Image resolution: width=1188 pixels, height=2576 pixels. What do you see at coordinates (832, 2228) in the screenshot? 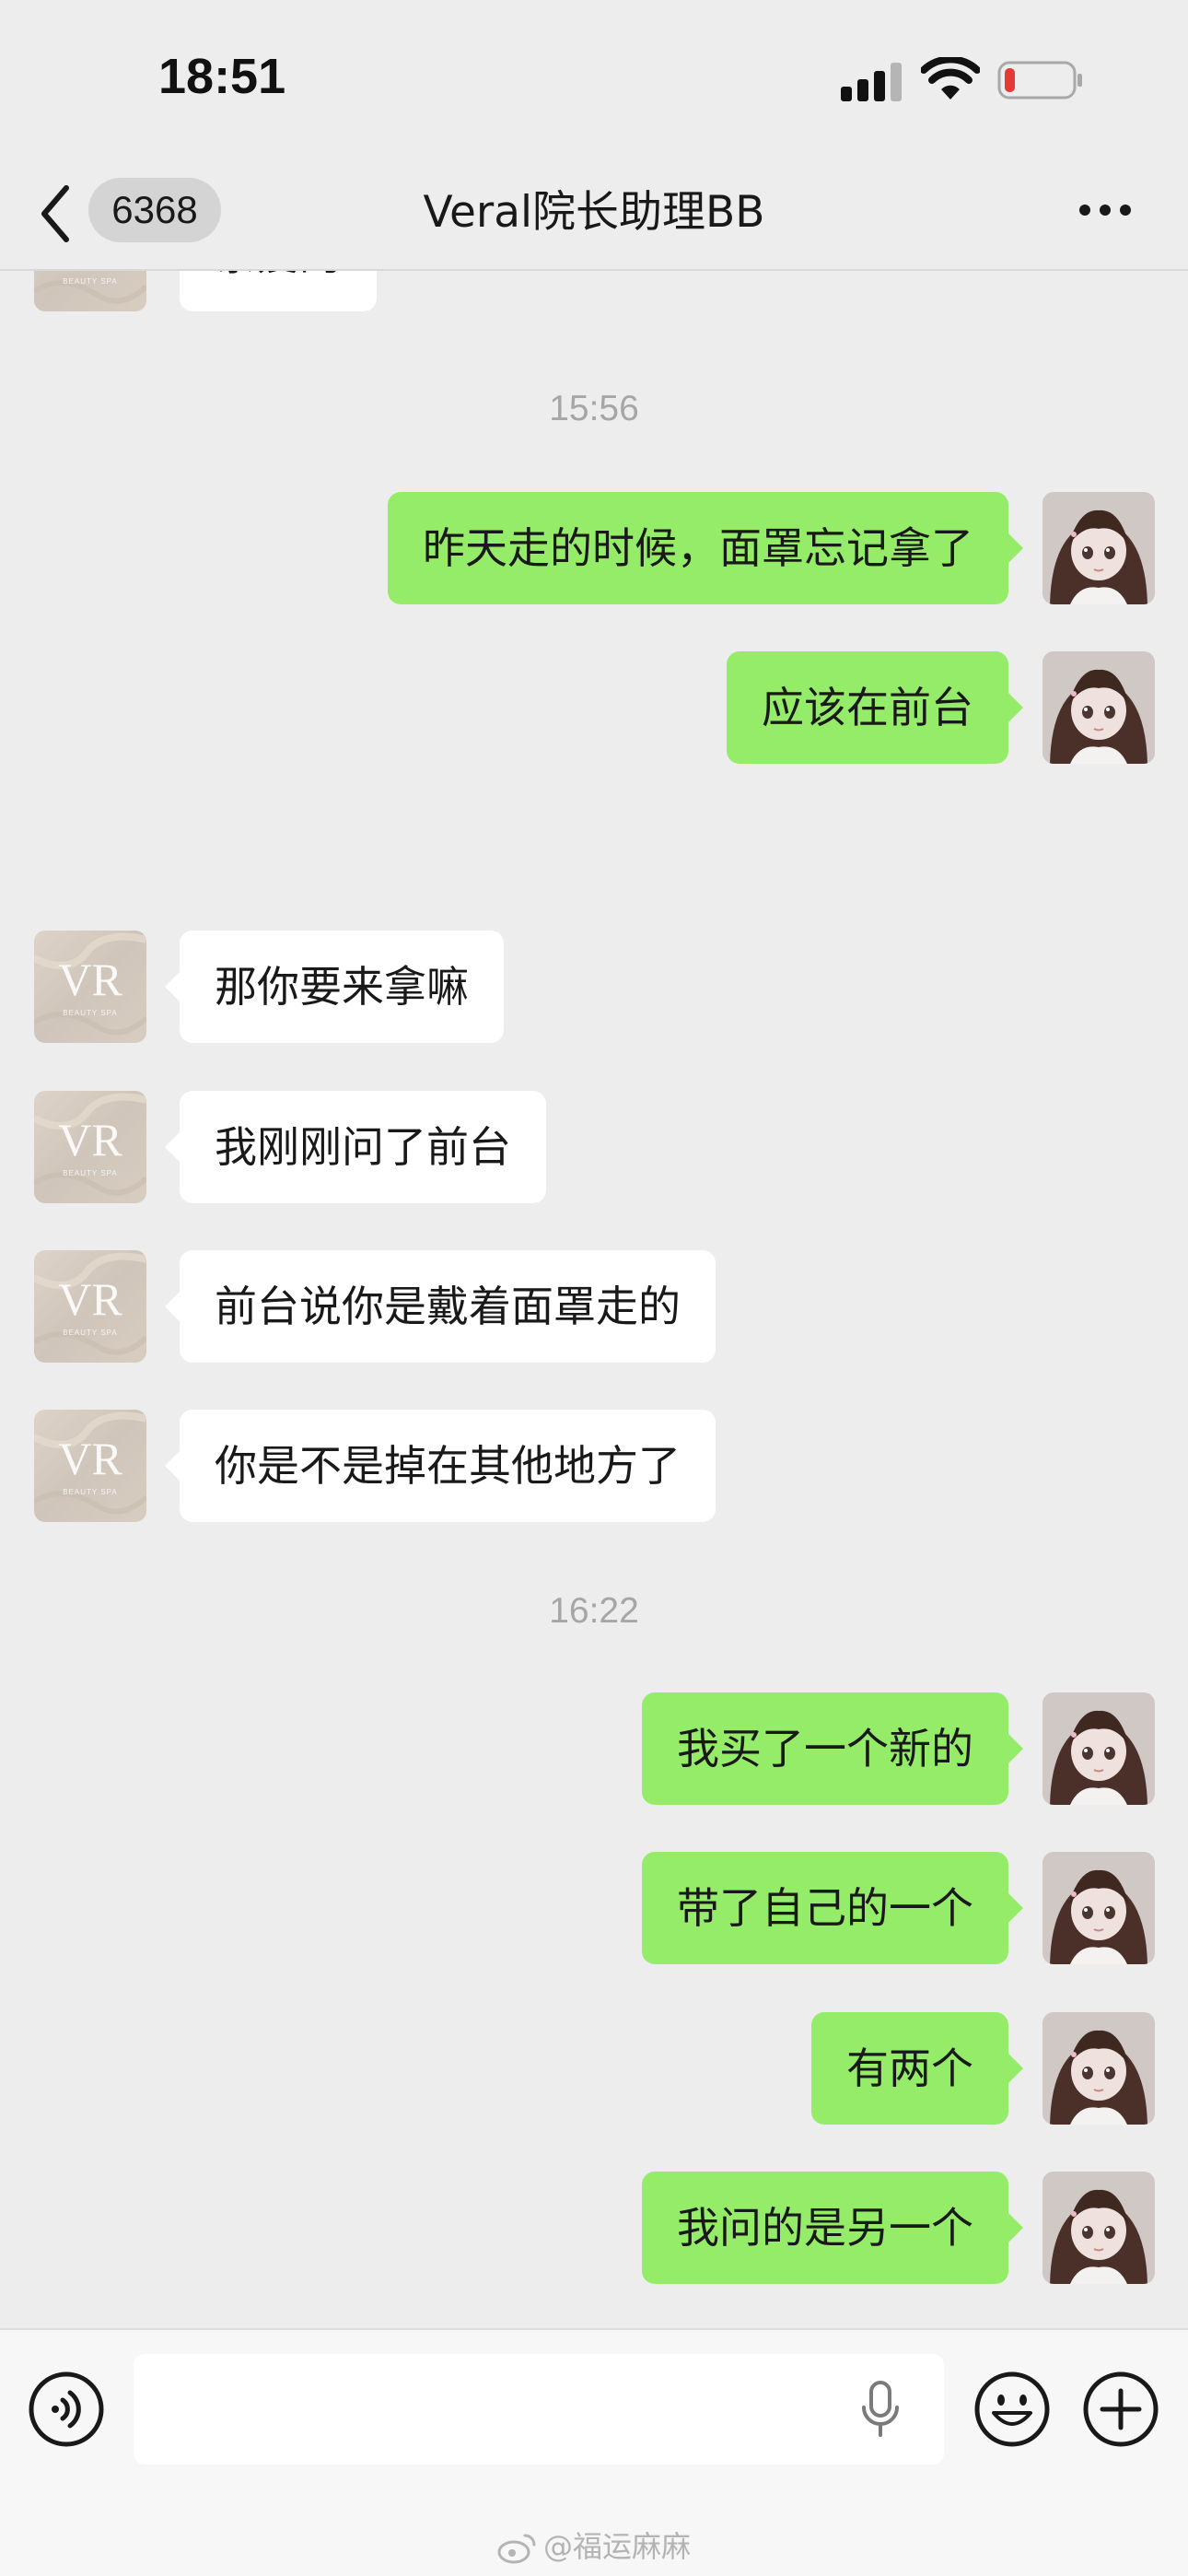
I see `outgoing-message-bubble: 我问的是另一个` at bounding box center [832, 2228].